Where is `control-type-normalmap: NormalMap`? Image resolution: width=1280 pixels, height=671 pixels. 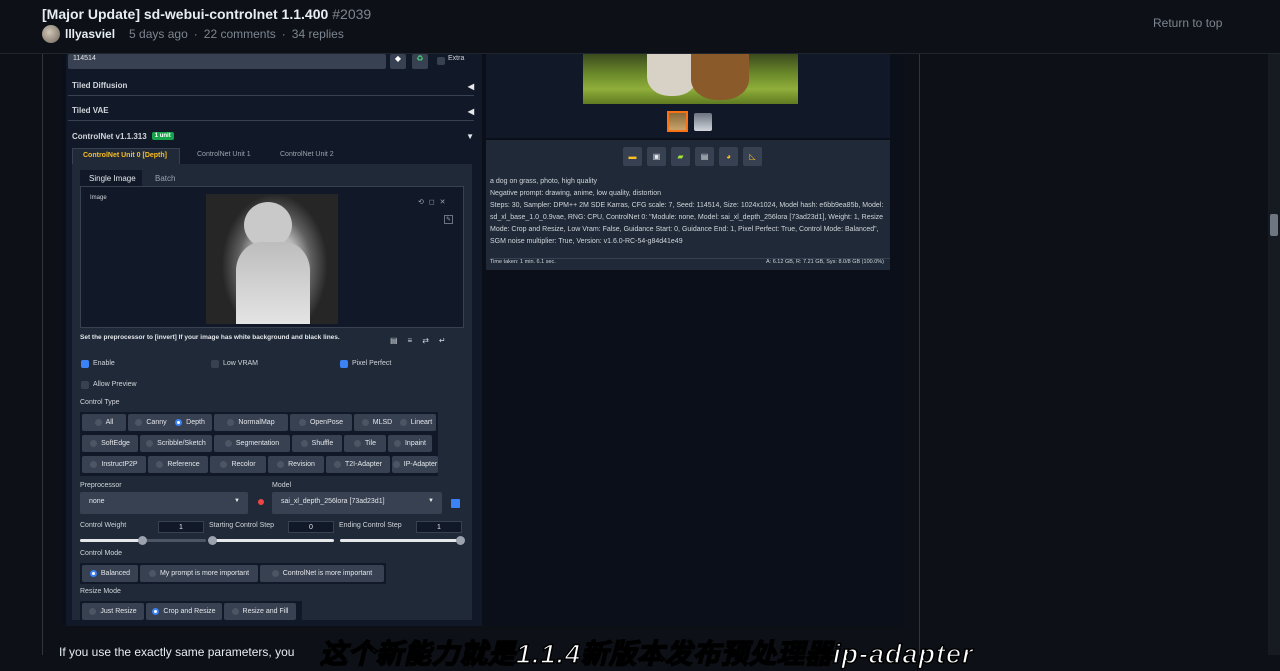
control-type-normalmap: NormalMap is located at coordinates (251, 422).